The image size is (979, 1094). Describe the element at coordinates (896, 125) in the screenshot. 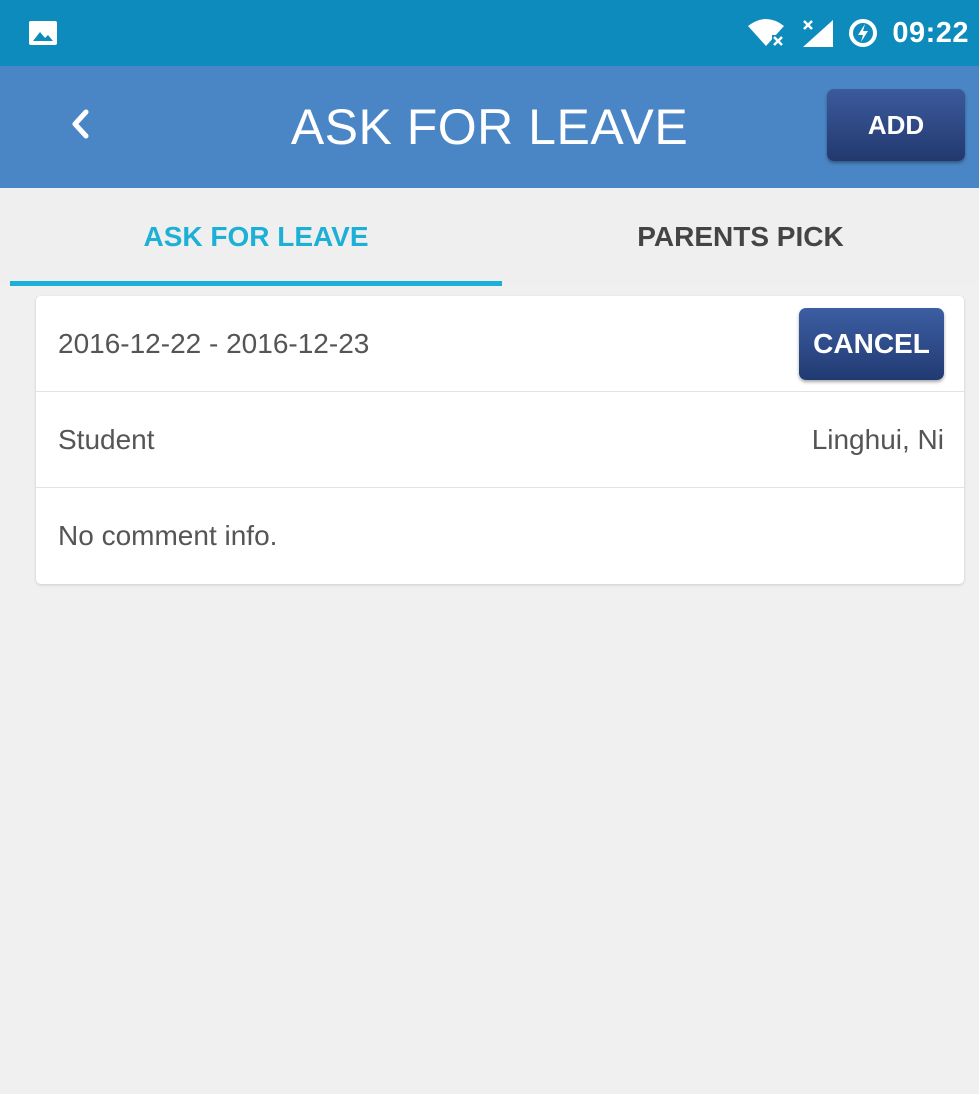

I see `add-button: ADD` at that location.